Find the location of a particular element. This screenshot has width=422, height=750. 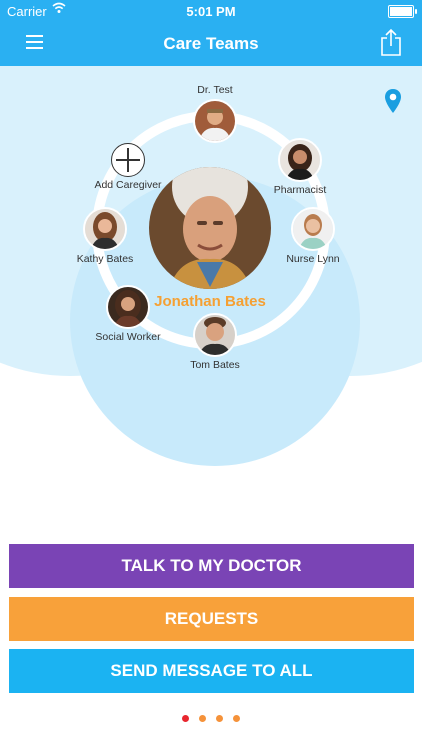

team-member-kathy: Kathy Bates is located at coordinates (105, 236).